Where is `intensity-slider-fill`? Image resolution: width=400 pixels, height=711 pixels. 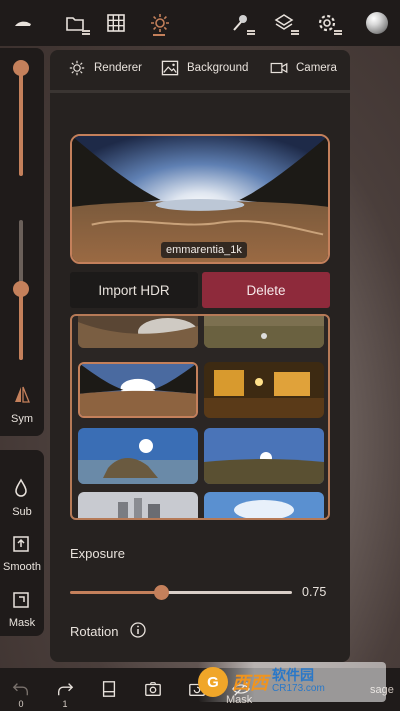
intensity-slider-fill is located at coordinates (21, 324).